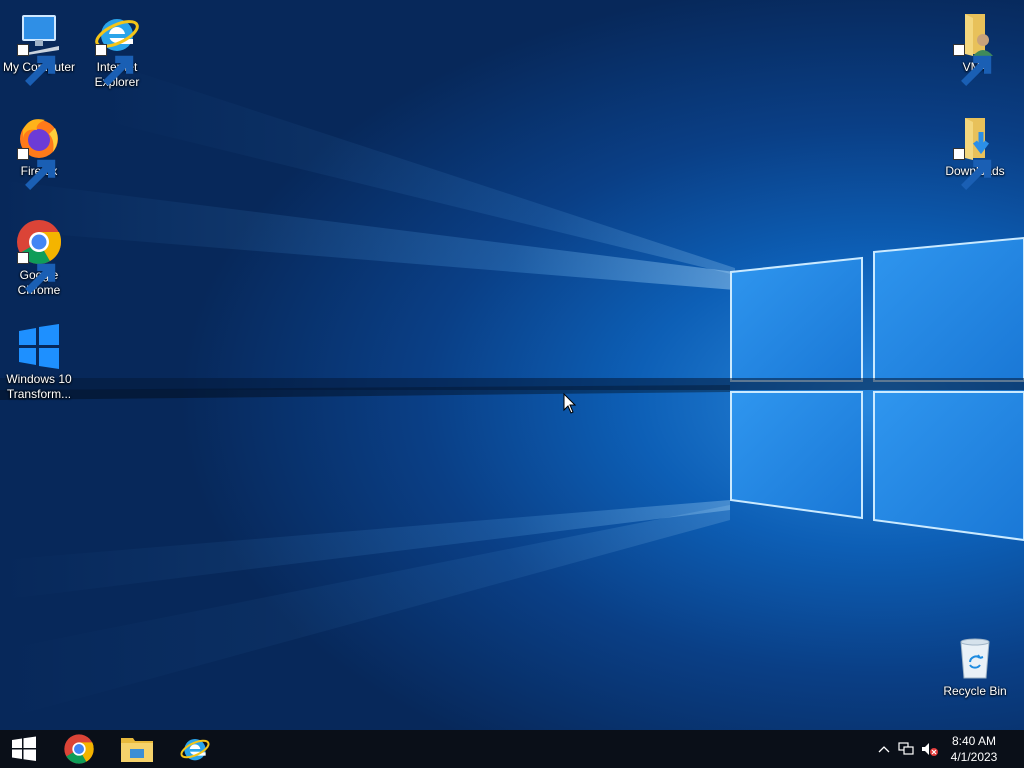  Describe the element at coordinates (974, 741) in the screenshot. I see `clock-time: 8:40 AM` at that location.